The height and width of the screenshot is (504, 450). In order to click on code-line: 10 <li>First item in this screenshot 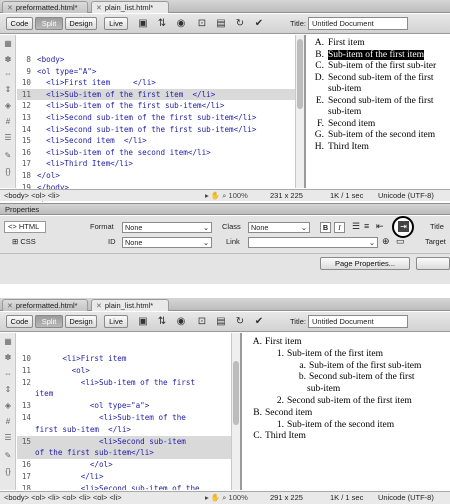, I will do `click(124, 359)`.